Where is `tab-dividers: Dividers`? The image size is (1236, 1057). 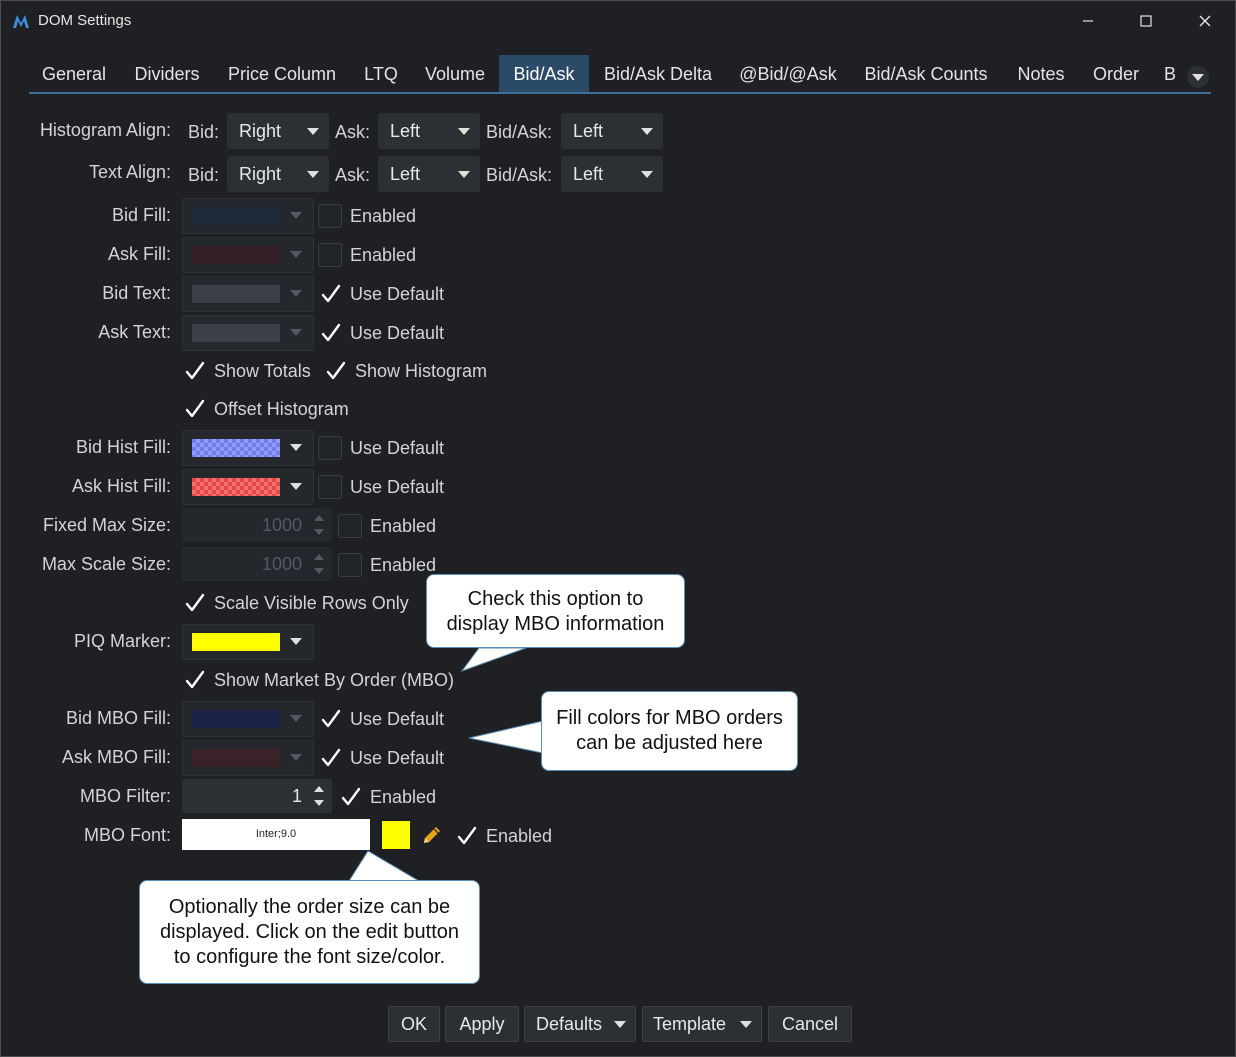
tab-dividers: Dividers is located at coordinates (167, 74).